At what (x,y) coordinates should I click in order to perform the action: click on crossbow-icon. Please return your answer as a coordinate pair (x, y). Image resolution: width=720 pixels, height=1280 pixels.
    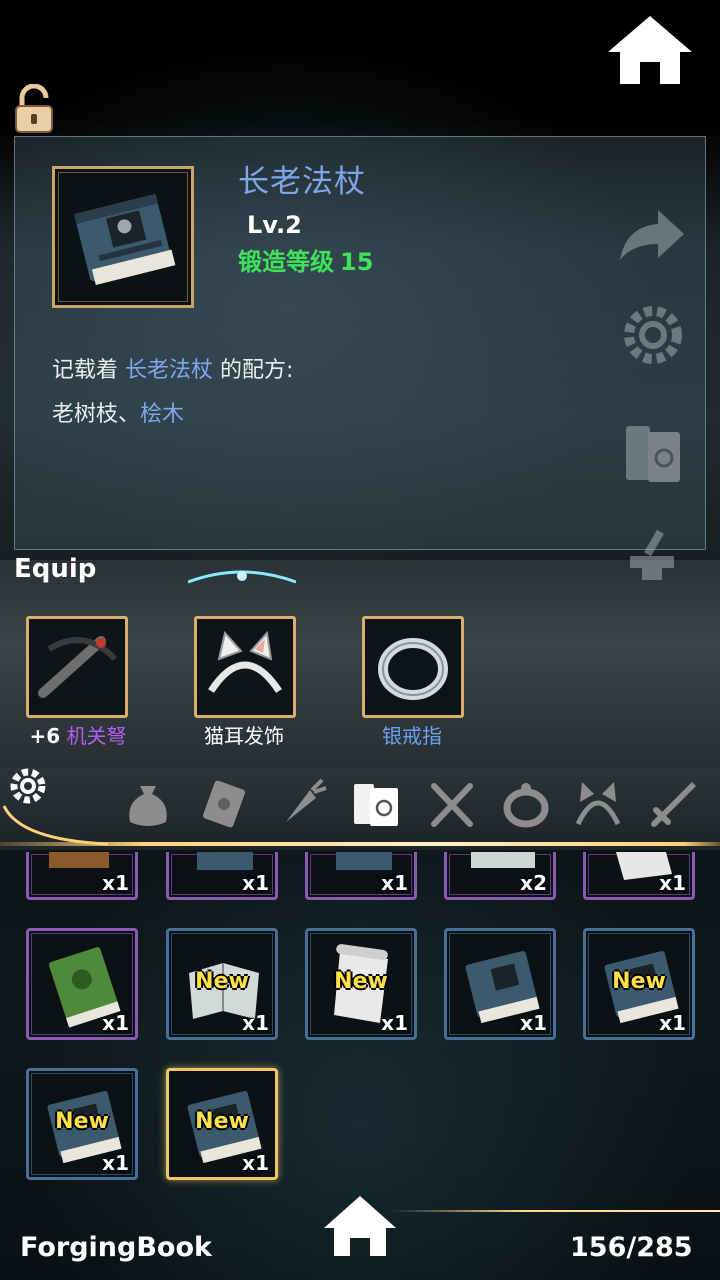
    Looking at the image, I should click on (78, 667).